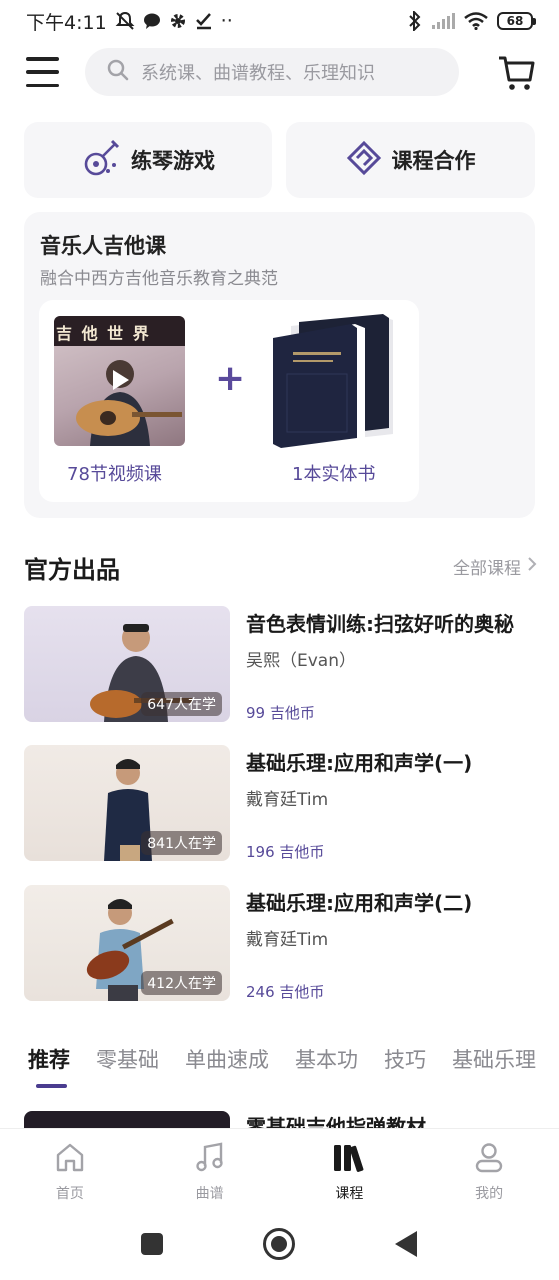 The image size is (559, 1280). What do you see at coordinates (101, 160) in the screenshot?
I see `guitar-icon` at bounding box center [101, 160].